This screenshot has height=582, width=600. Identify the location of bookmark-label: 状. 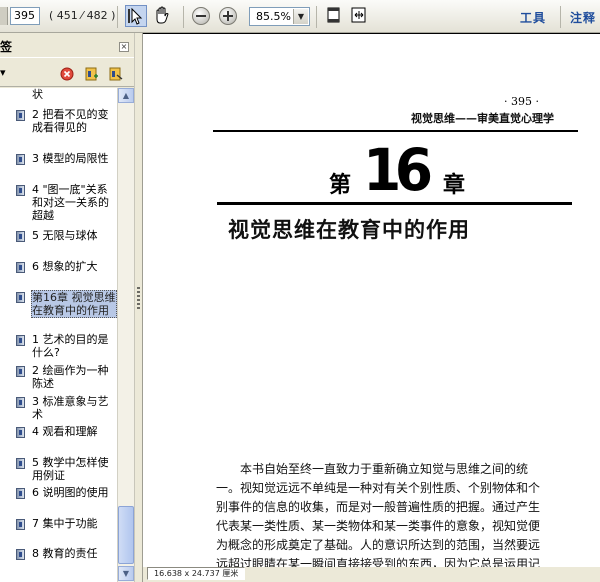
(37, 94).